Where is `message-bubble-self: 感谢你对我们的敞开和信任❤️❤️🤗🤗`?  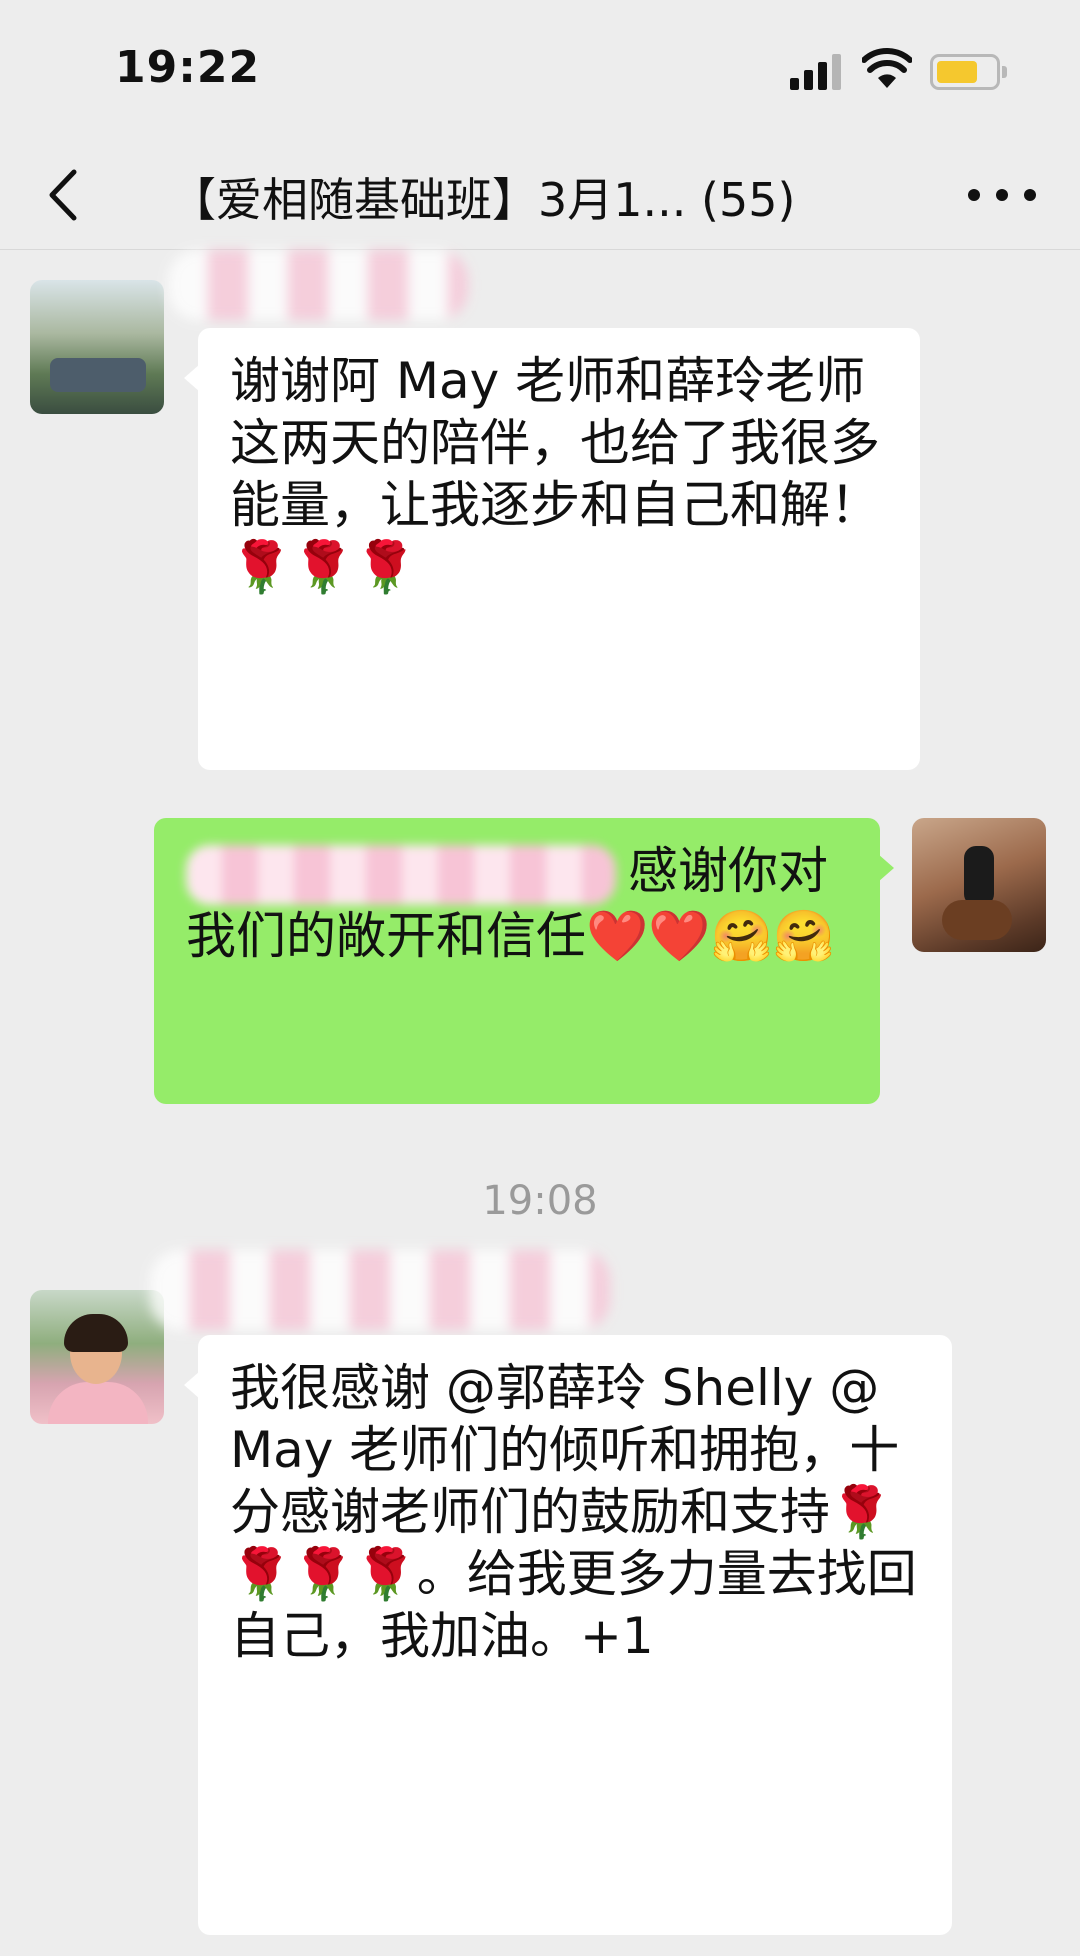 message-bubble-self: 感谢你对我们的敞开和信任❤️❤️🤗🤗 is located at coordinates (524, 961).